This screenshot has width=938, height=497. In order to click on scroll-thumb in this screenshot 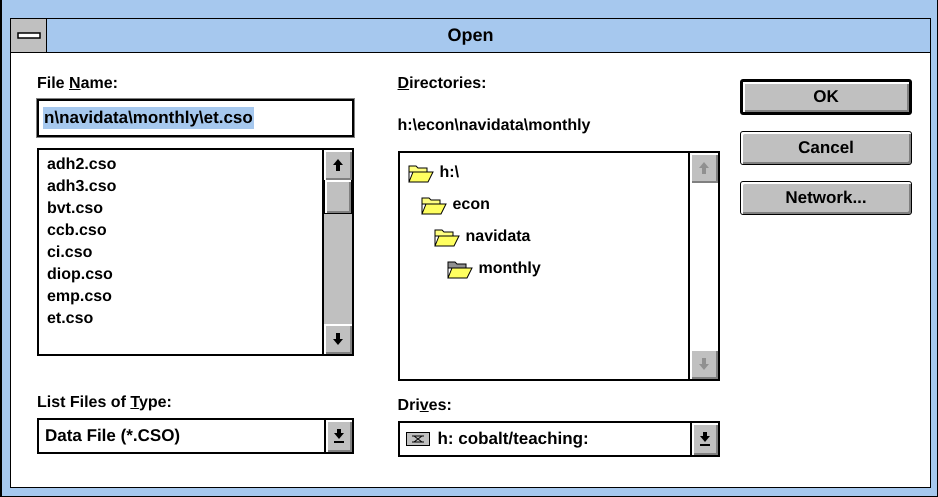, I will do `click(338, 197)`.